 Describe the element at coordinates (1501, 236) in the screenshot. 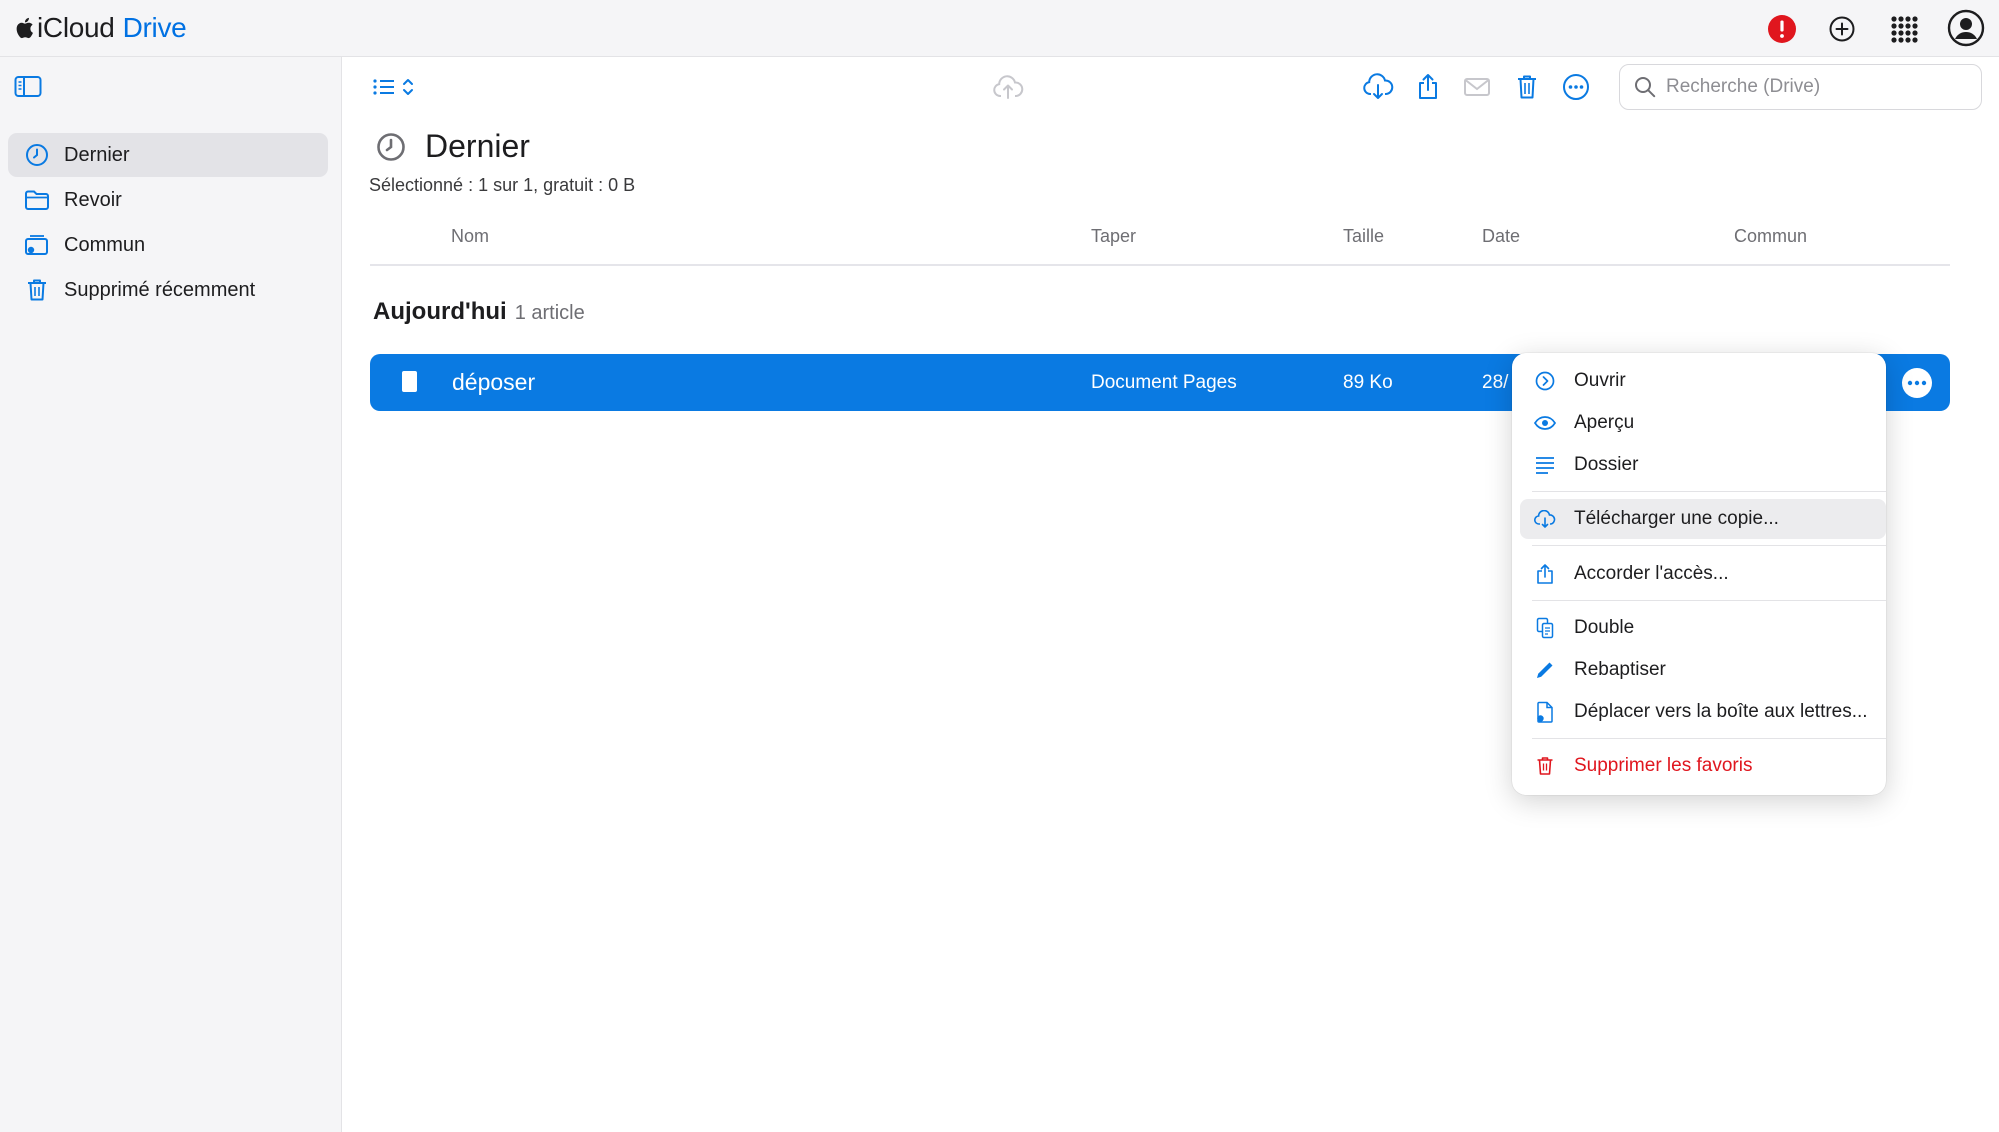

I see `column-header-date: Date` at that location.